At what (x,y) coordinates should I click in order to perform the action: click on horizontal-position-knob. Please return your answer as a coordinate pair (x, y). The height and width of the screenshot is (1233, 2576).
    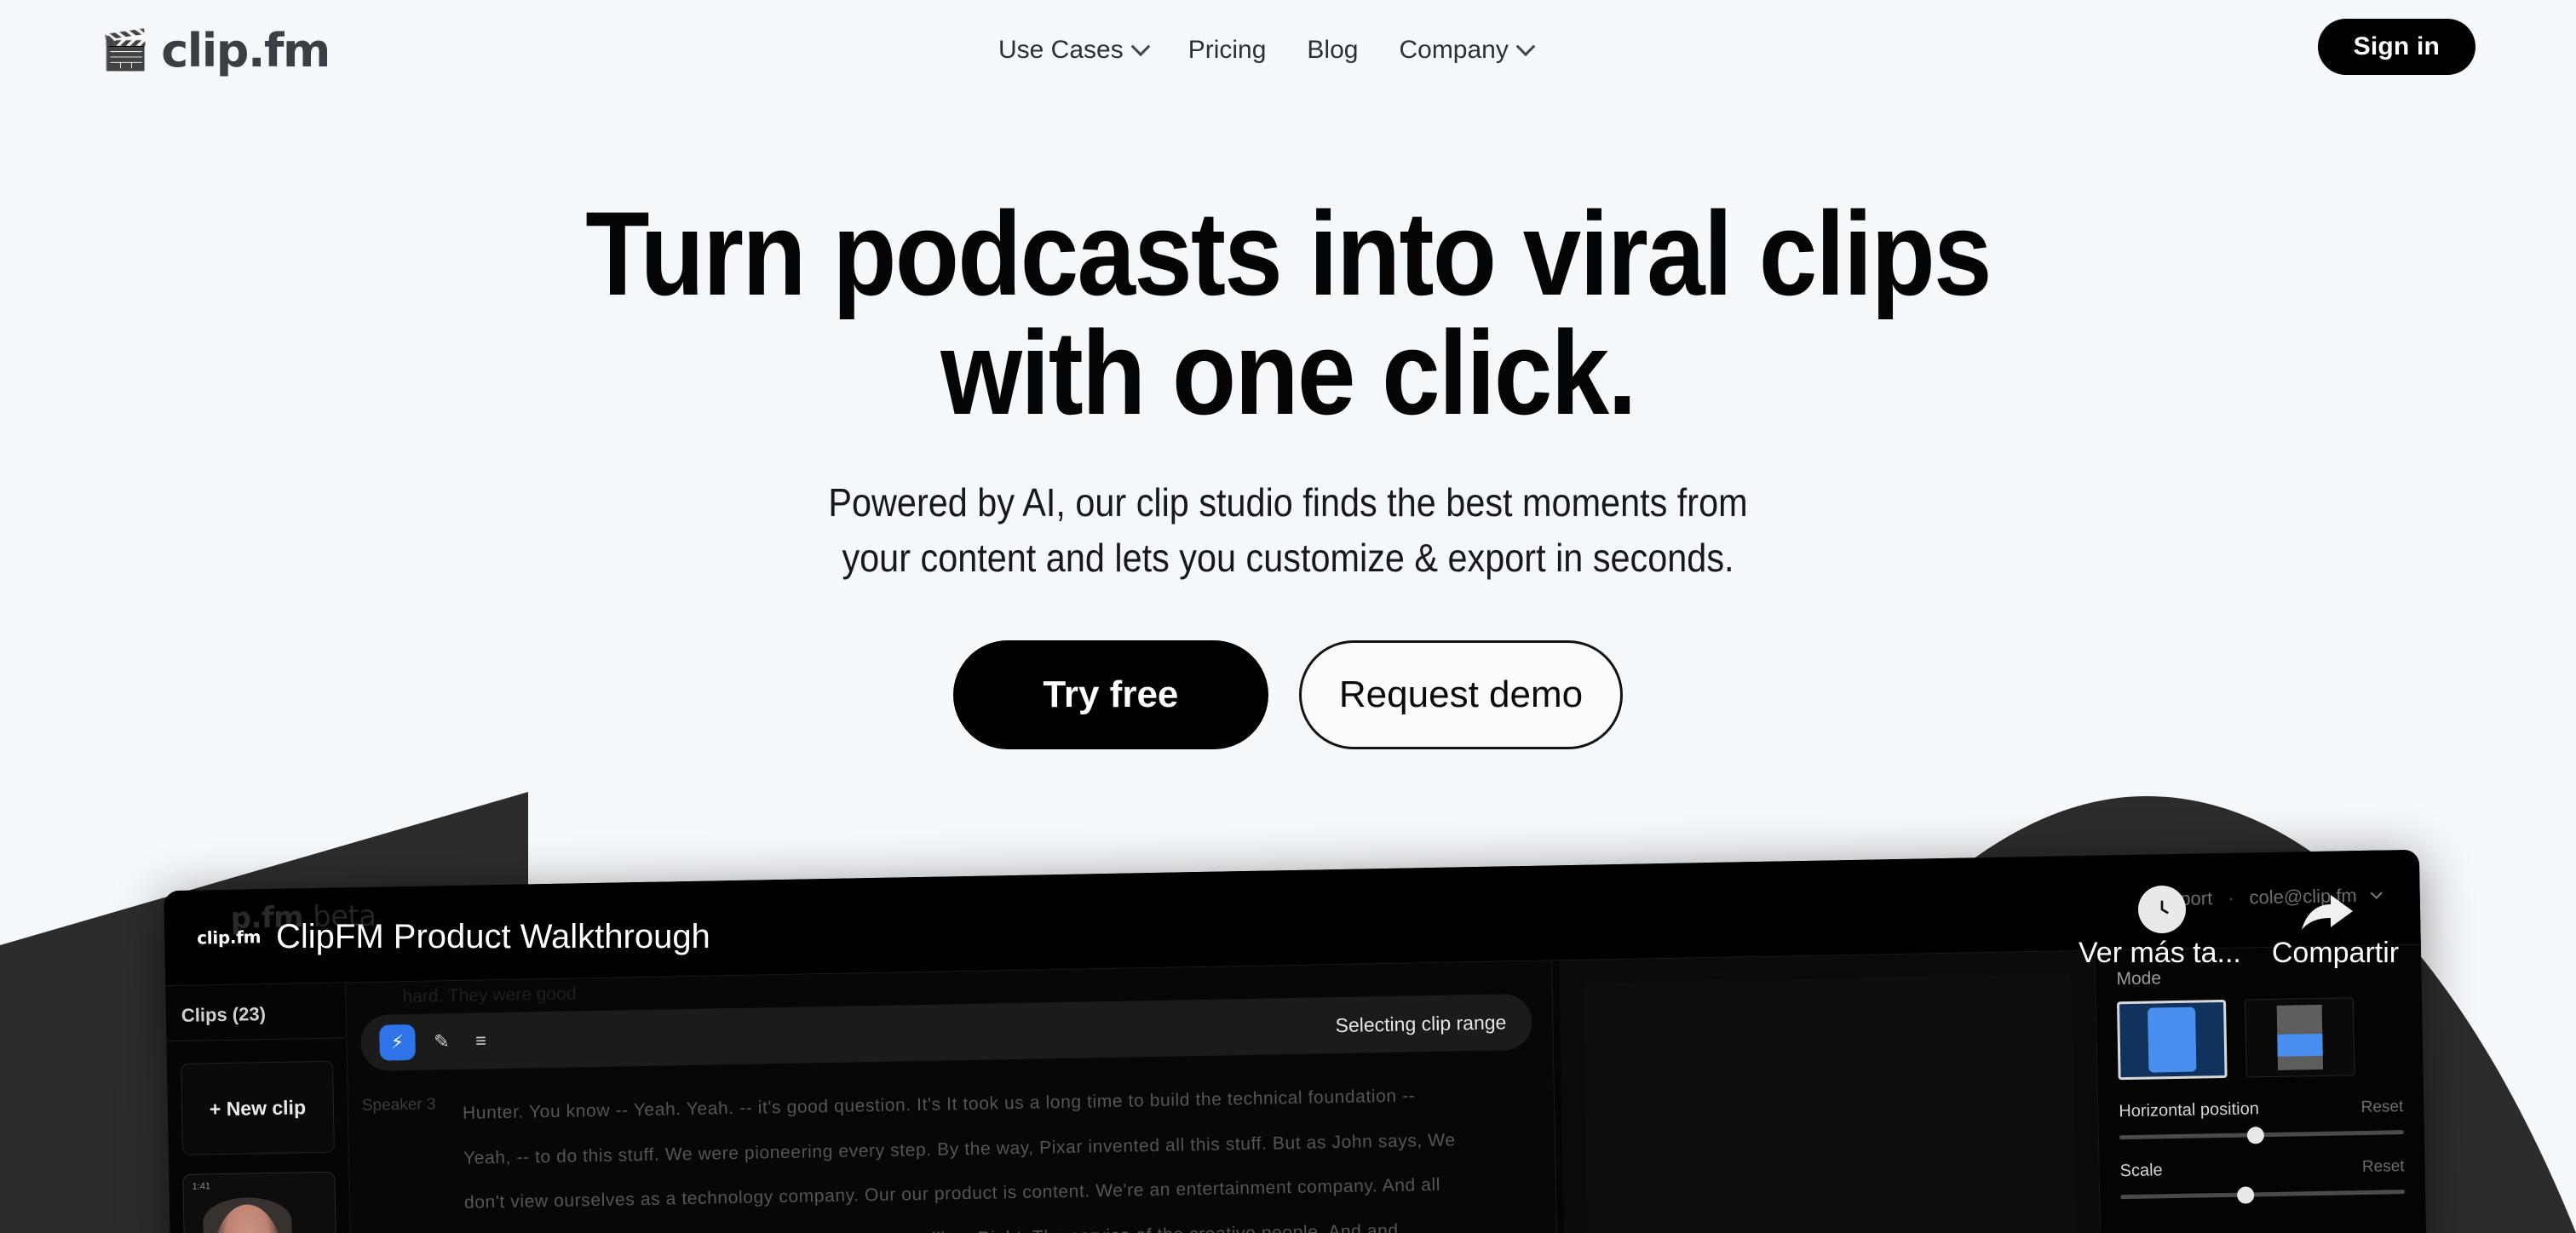
    Looking at the image, I should click on (2256, 1135).